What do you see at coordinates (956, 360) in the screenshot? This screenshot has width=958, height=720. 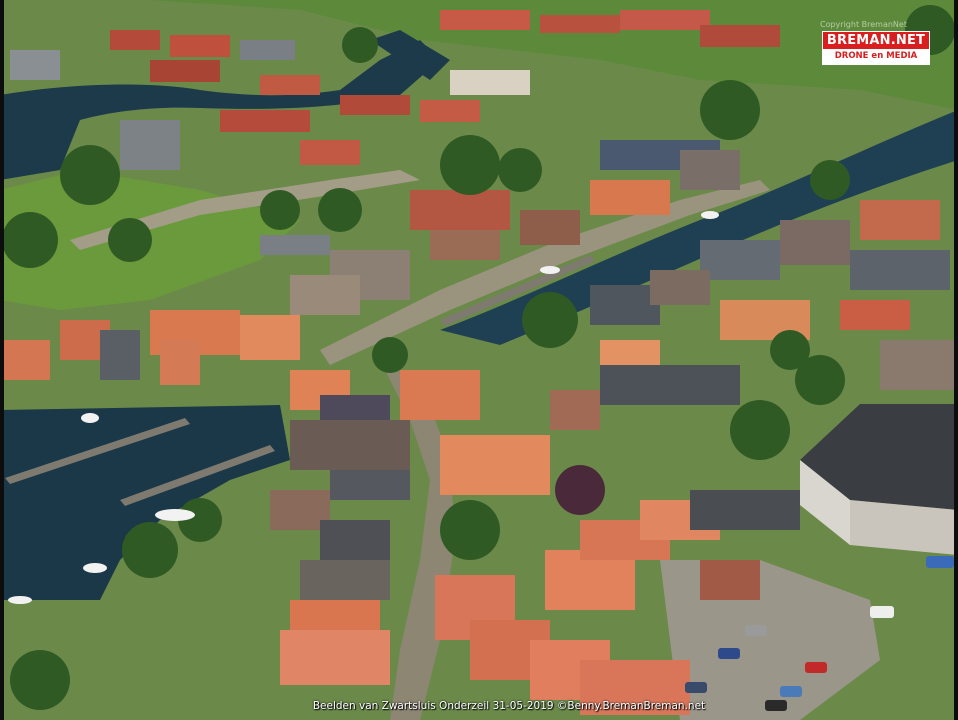 I see `frame-right-edge` at bounding box center [956, 360].